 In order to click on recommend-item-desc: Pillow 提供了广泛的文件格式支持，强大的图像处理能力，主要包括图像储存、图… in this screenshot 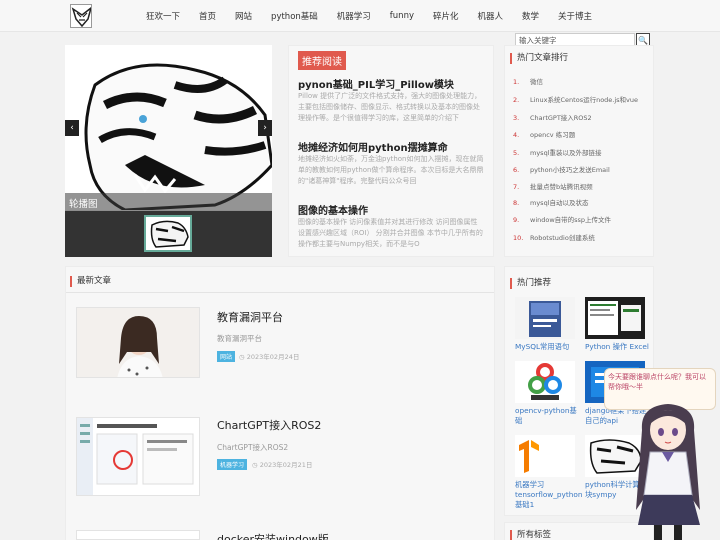, I will do `click(390, 107)`.